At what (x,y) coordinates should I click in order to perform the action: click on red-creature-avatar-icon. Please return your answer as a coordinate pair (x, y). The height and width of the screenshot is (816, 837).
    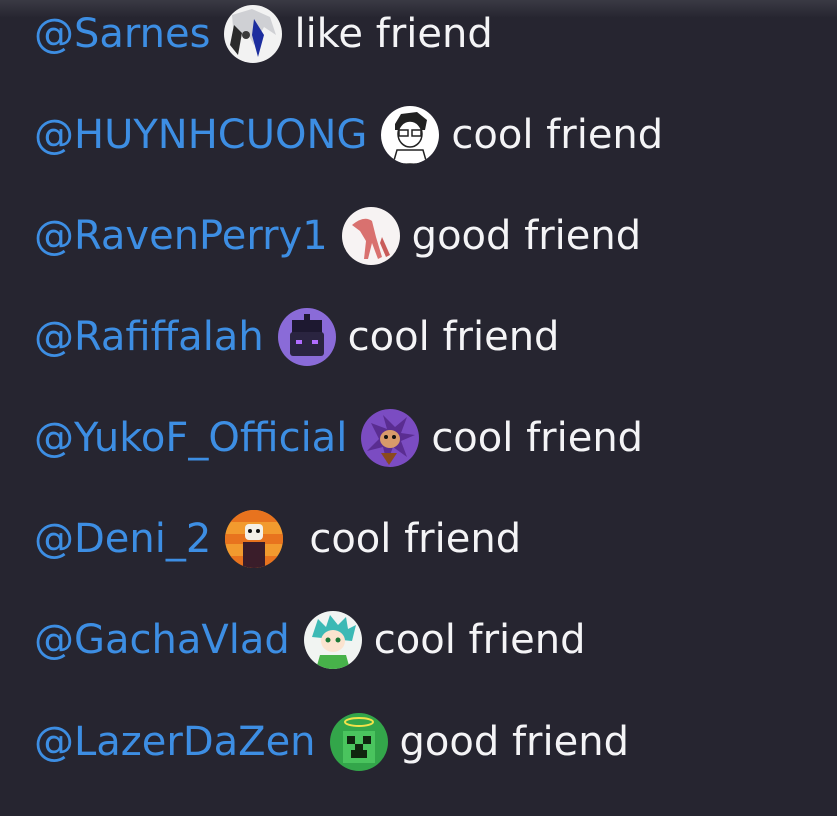
    Looking at the image, I should click on (370, 236).